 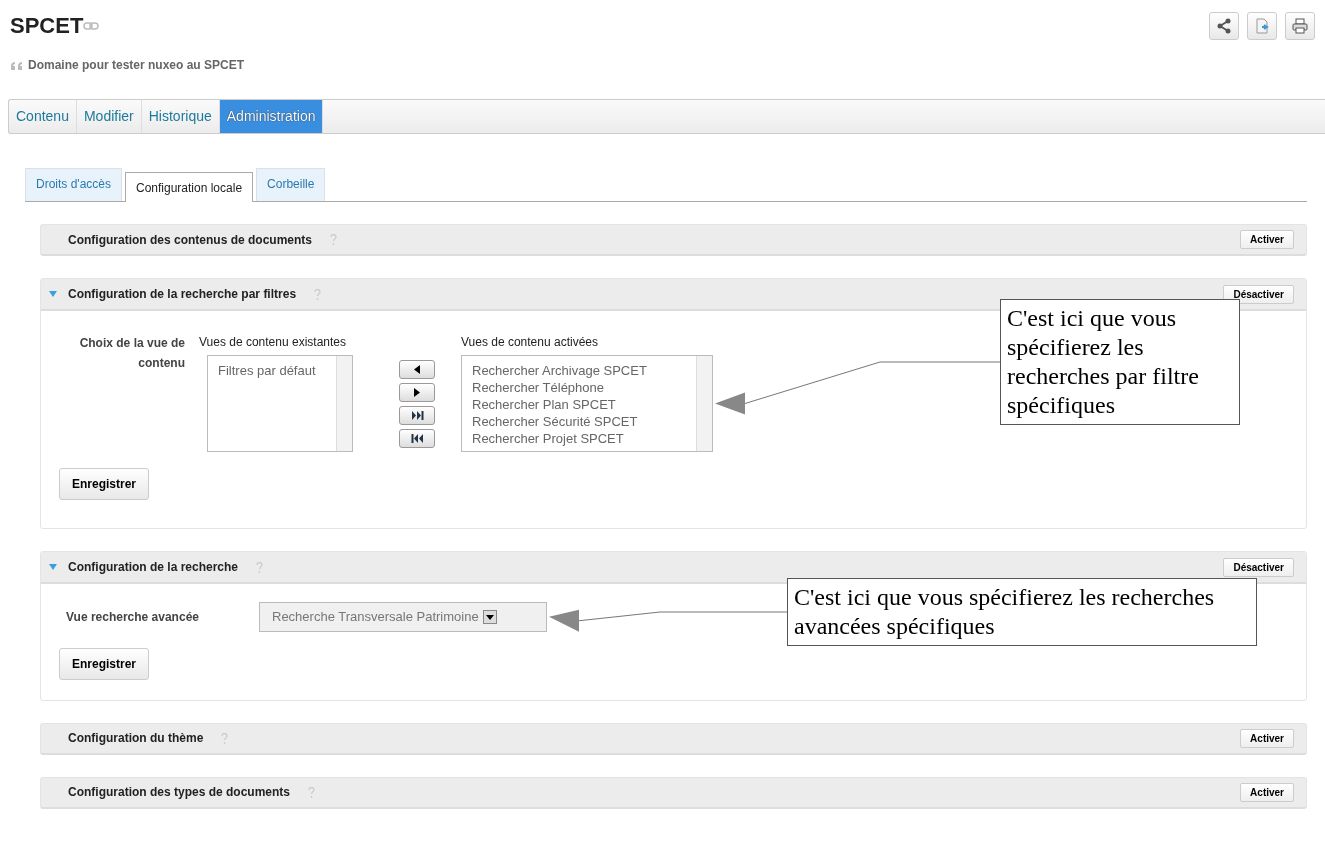 I want to click on tab: Administration, so click(x=271, y=116).